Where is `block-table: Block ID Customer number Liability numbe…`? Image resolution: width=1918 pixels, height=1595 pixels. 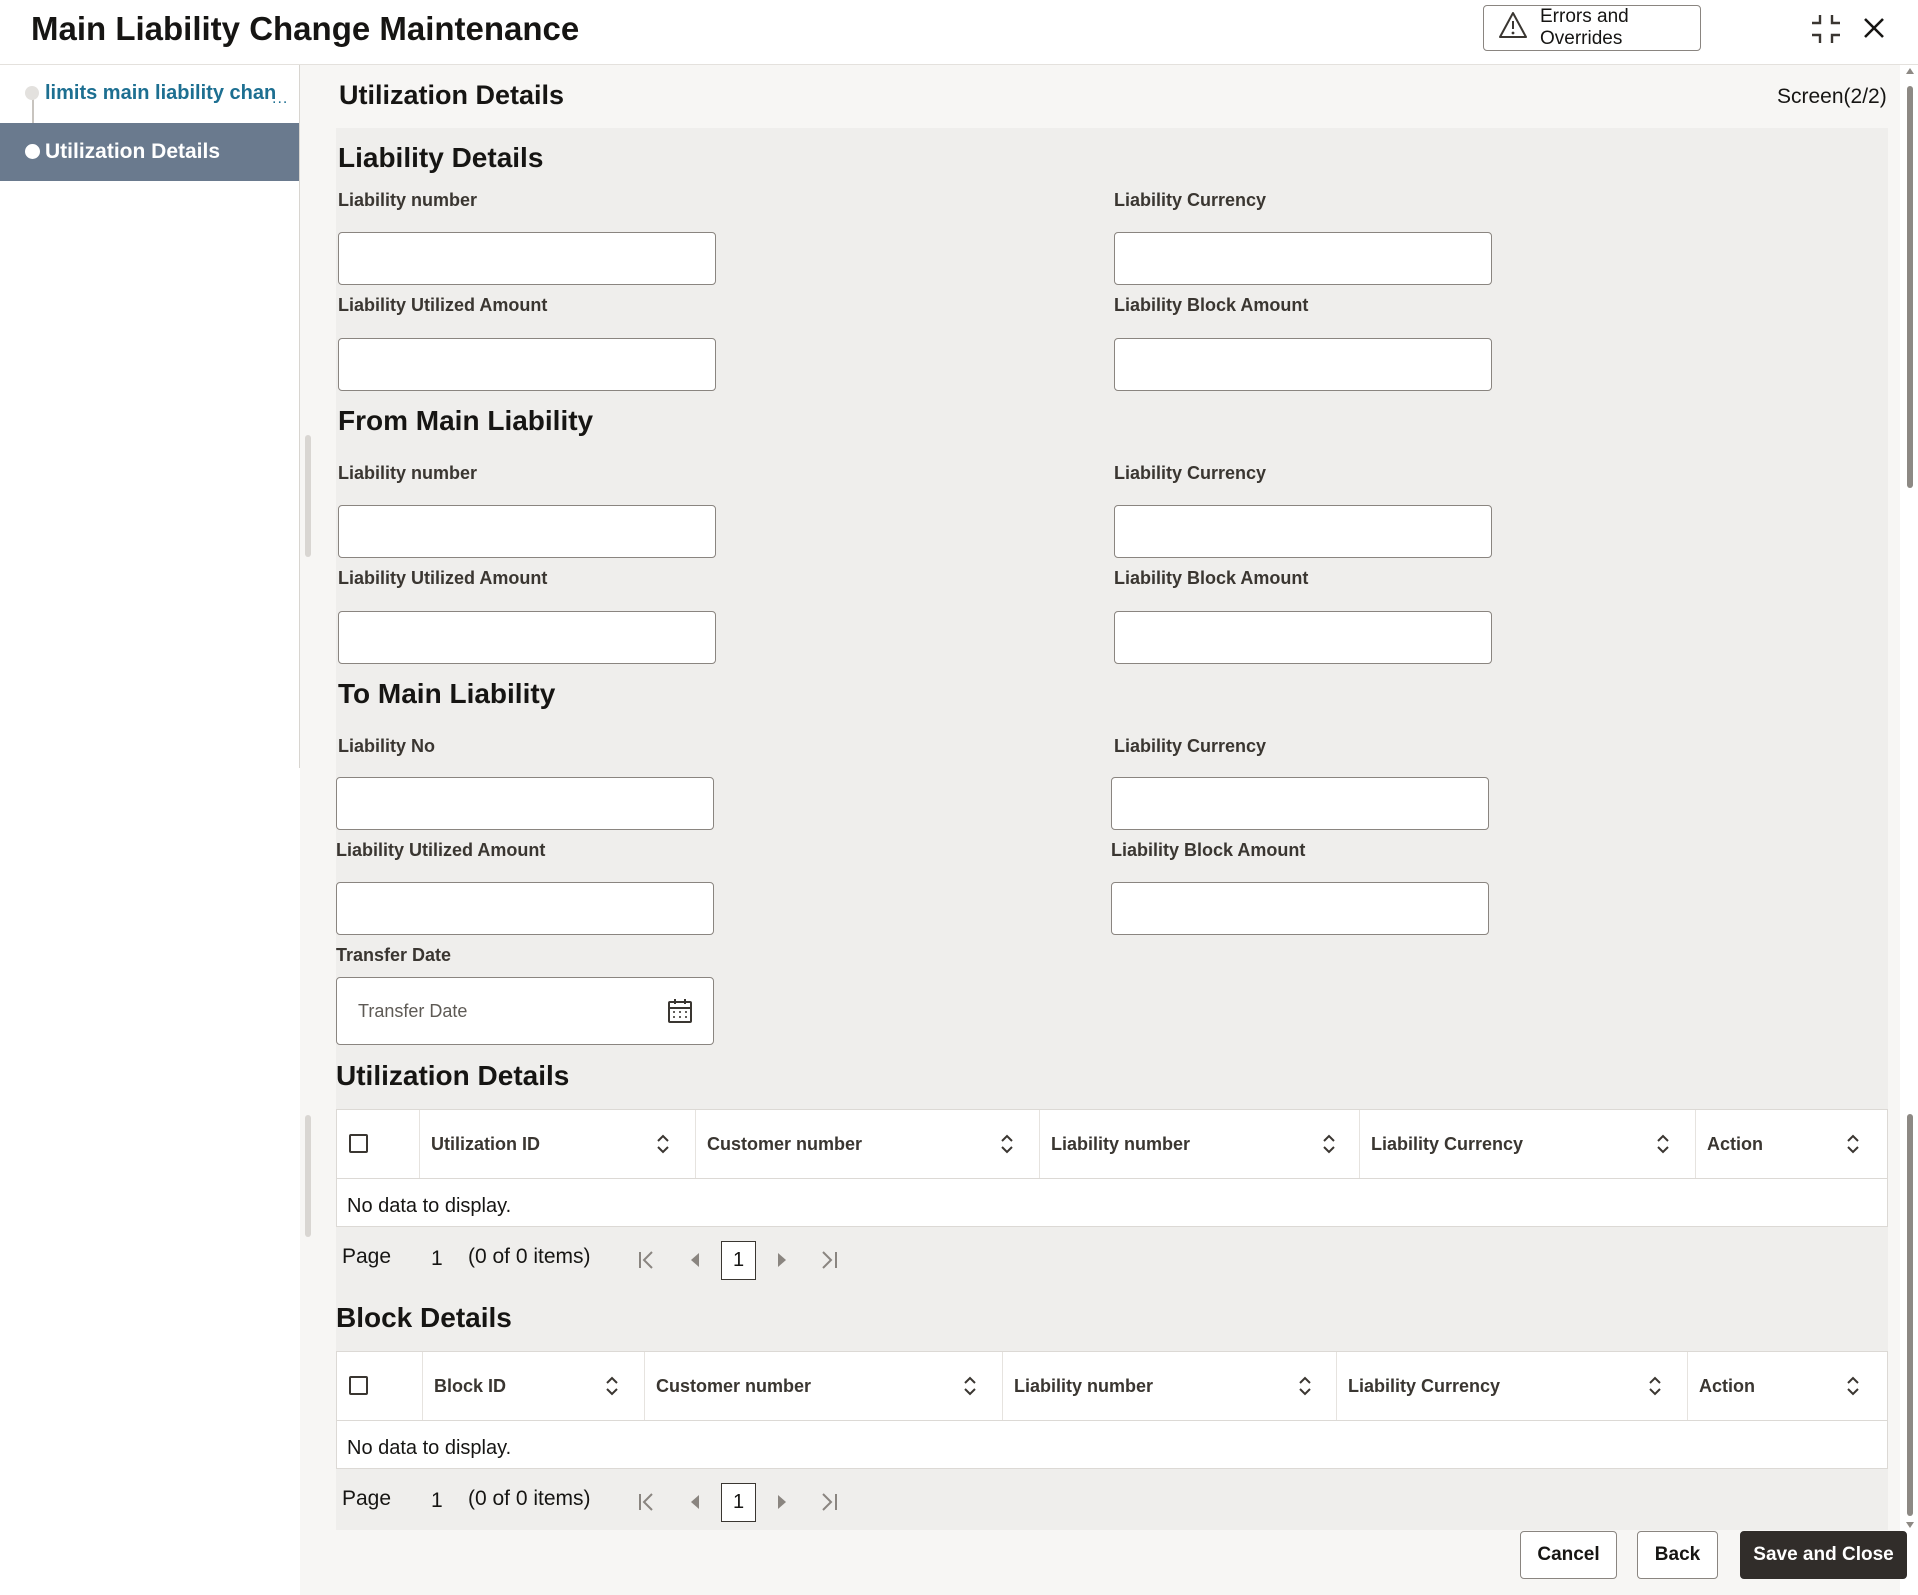 block-table: Block ID Customer number Liability numbe… is located at coordinates (1112, 1410).